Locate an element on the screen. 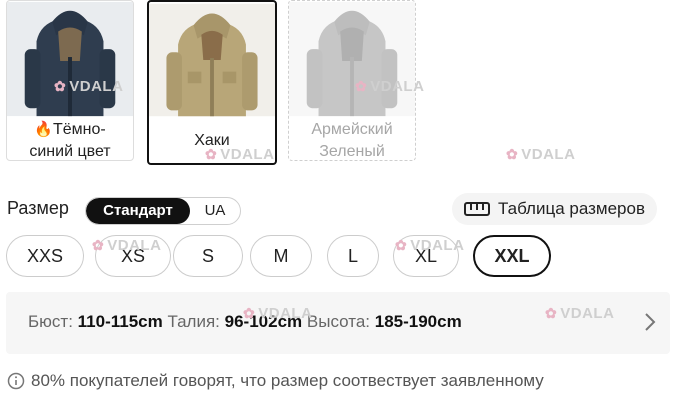 This screenshot has width=680, height=405. size-table-button: Таблица размеров is located at coordinates (554, 209).